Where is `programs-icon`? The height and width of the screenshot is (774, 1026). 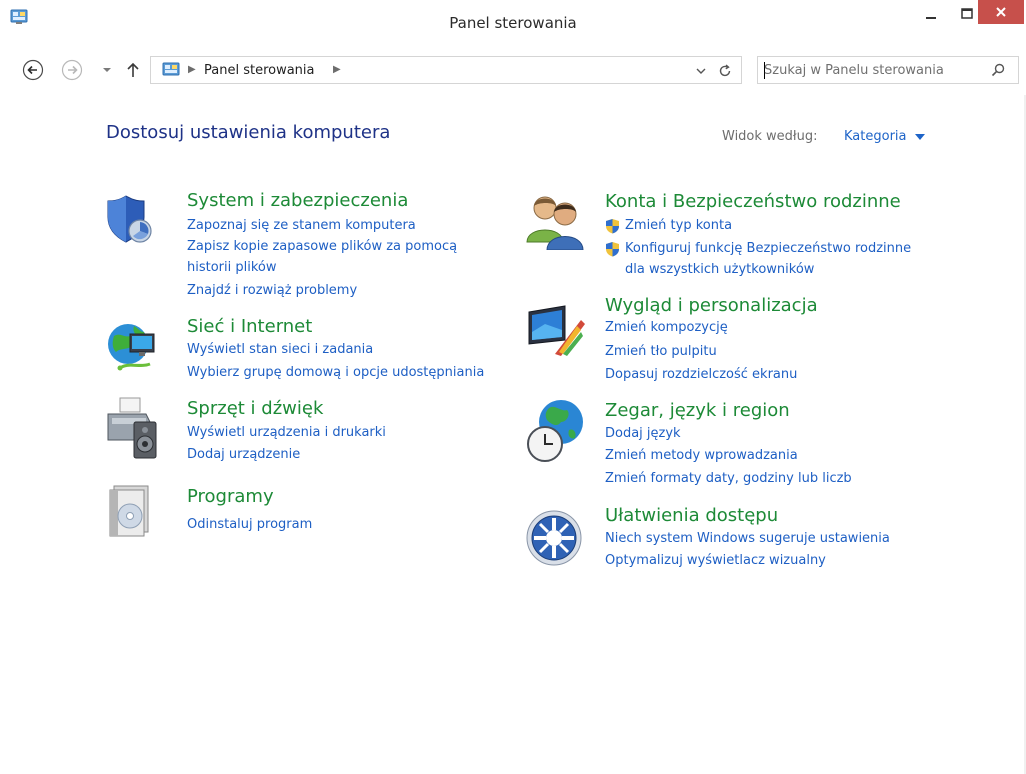 programs-icon is located at coordinates (130, 512).